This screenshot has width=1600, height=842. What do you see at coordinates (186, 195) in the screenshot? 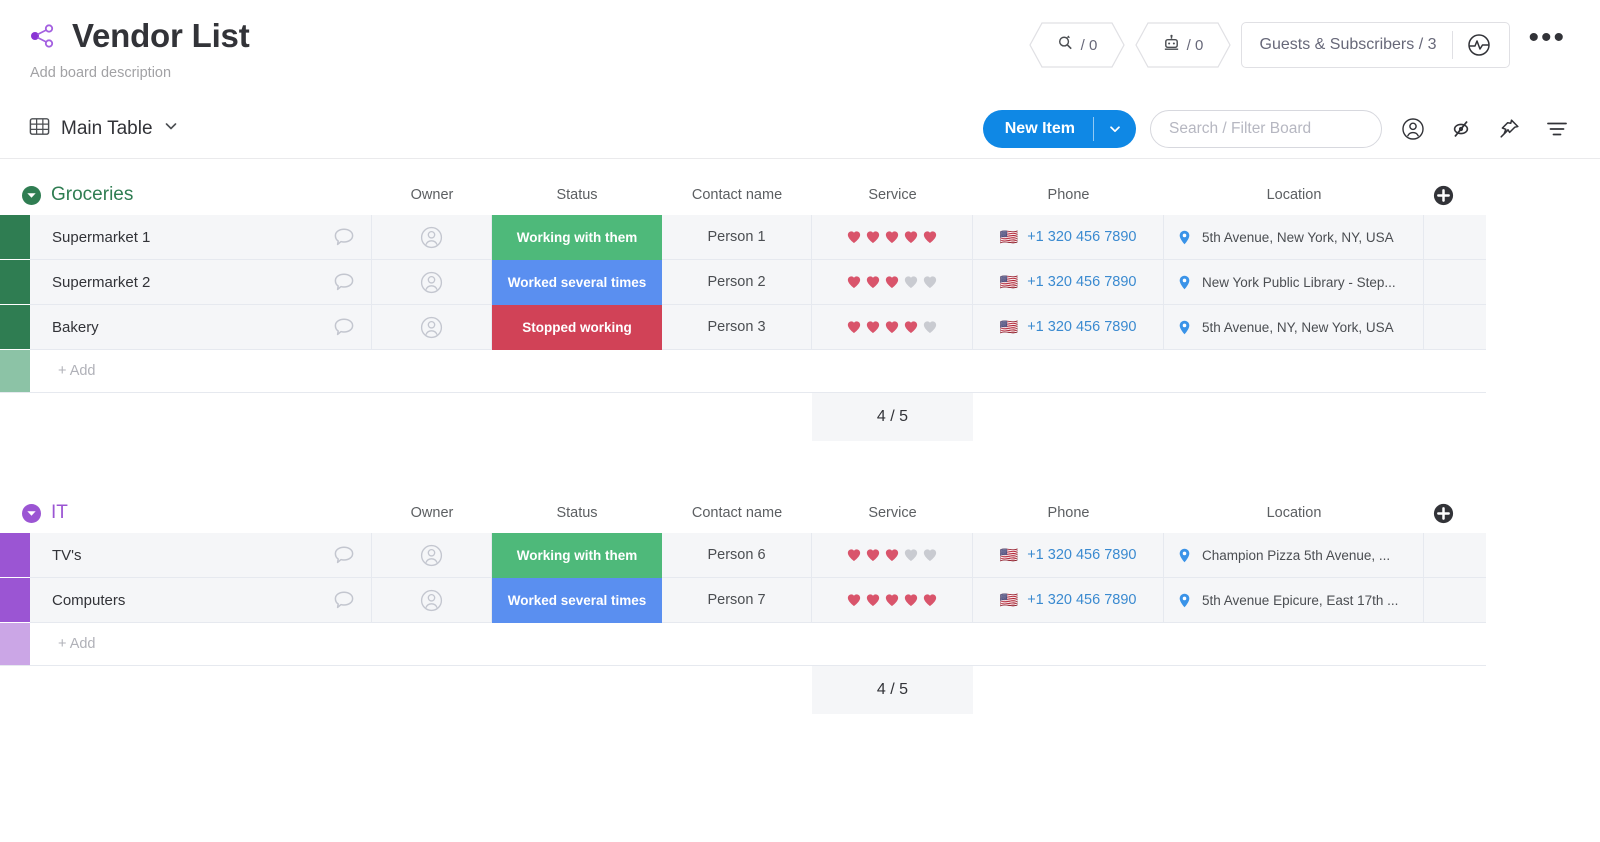
I see `group-title-area: Groceries` at bounding box center [186, 195].